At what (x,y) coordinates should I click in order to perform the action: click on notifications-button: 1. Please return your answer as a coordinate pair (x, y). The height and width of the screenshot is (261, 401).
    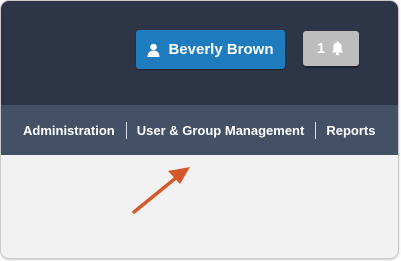
    Looking at the image, I should click on (331, 48).